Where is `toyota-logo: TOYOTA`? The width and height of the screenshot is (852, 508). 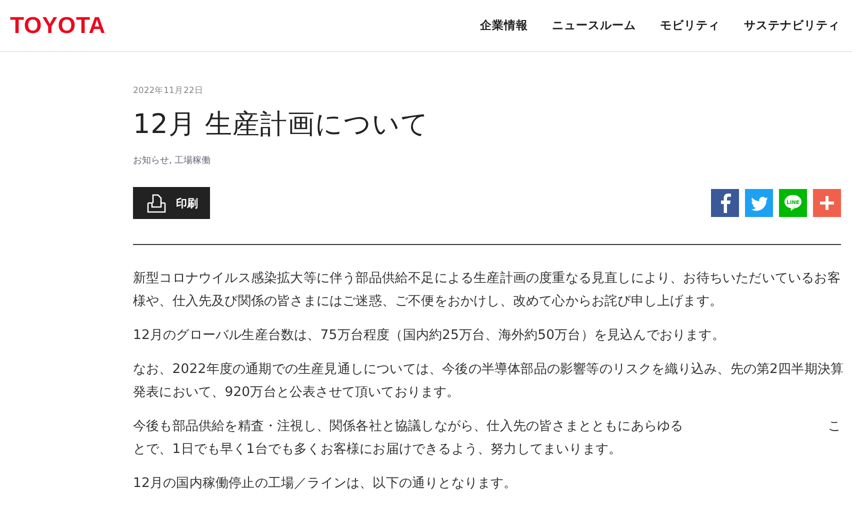
toyota-logo: TOYOTA is located at coordinates (58, 25).